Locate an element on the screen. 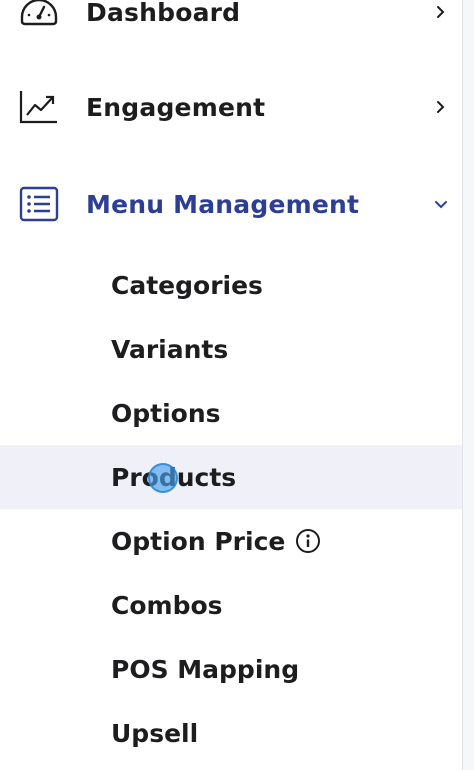 Image resolution: width=474 pixels, height=770 pixels. submenu-item-products: Products is located at coordinates (231, 477).